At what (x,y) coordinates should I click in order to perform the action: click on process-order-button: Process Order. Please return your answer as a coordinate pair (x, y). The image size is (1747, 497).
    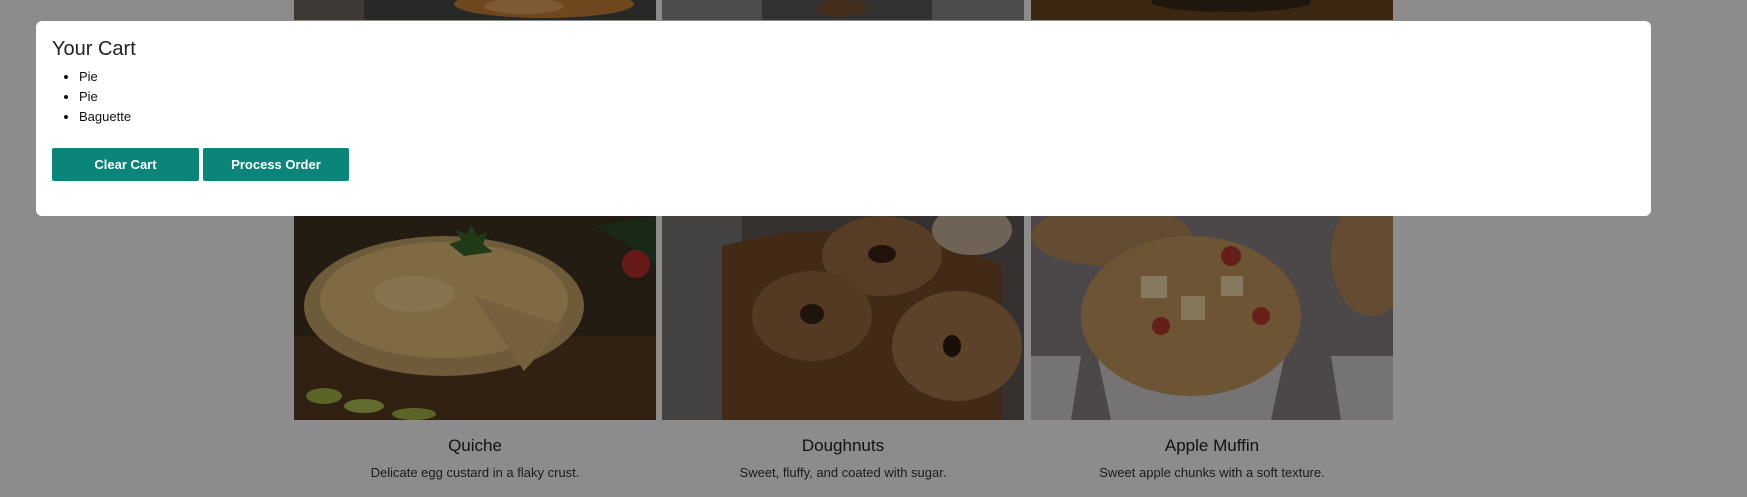
    Looking at the image, I should click on (276, 164).